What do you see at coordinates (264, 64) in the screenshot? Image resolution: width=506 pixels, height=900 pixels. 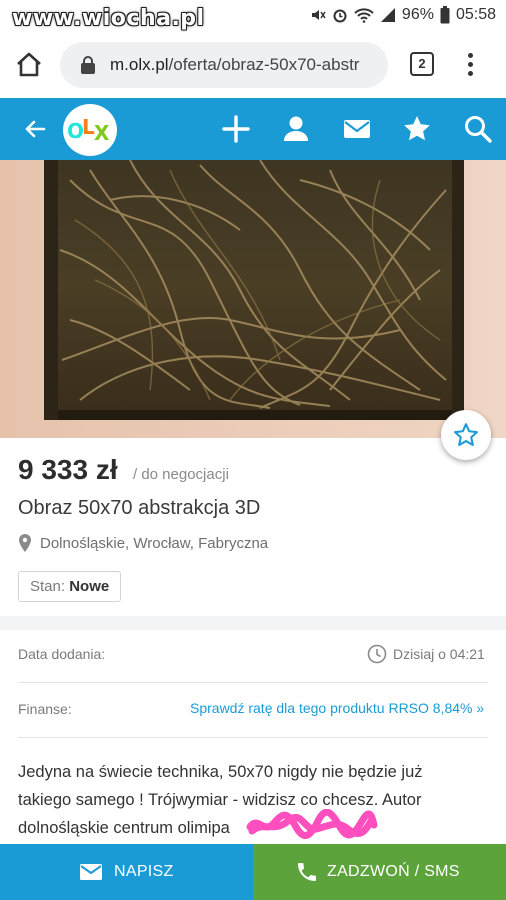 I see `url-path: /oferta/obraz-50x70-abstr` at bounding box center [264, 64].